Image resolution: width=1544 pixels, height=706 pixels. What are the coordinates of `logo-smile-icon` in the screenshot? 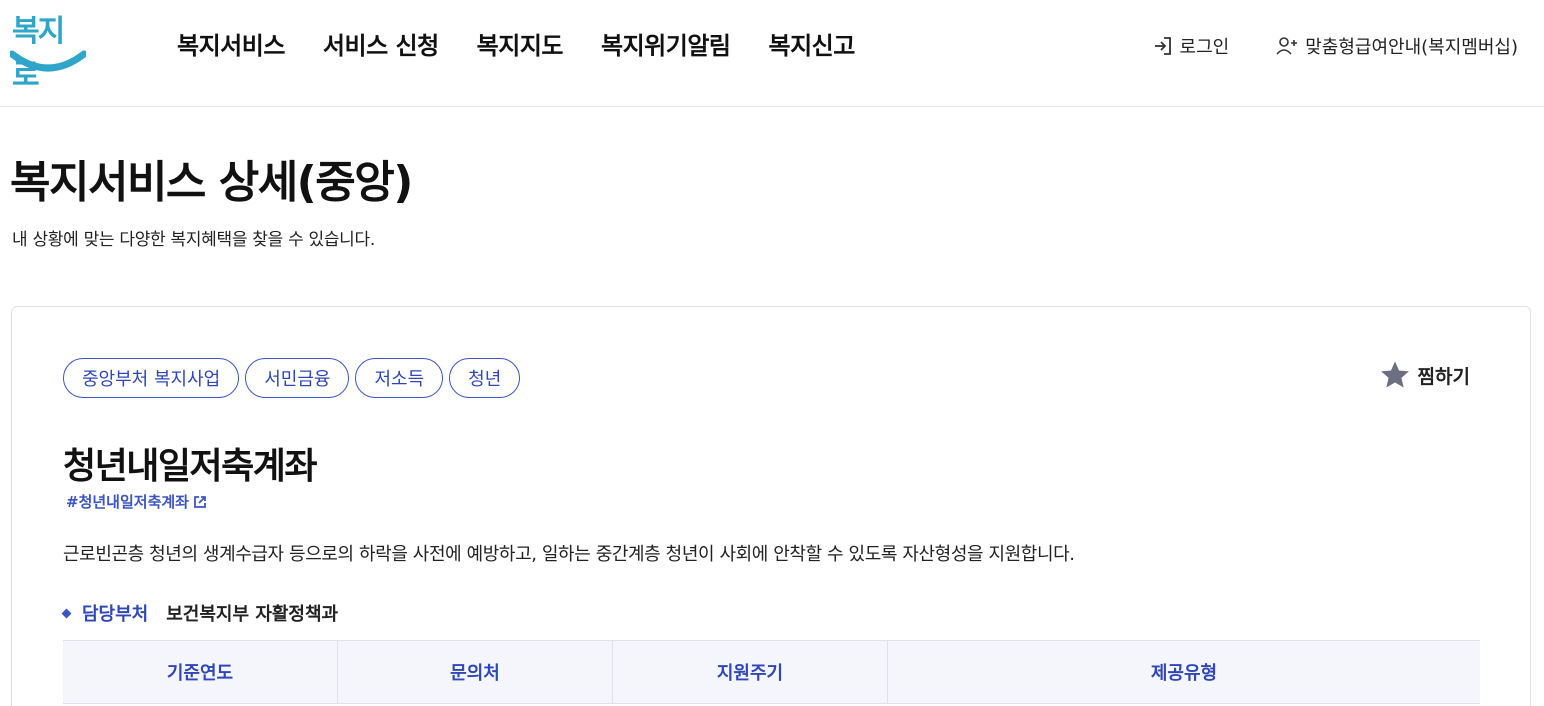 It's located at (48, 61).